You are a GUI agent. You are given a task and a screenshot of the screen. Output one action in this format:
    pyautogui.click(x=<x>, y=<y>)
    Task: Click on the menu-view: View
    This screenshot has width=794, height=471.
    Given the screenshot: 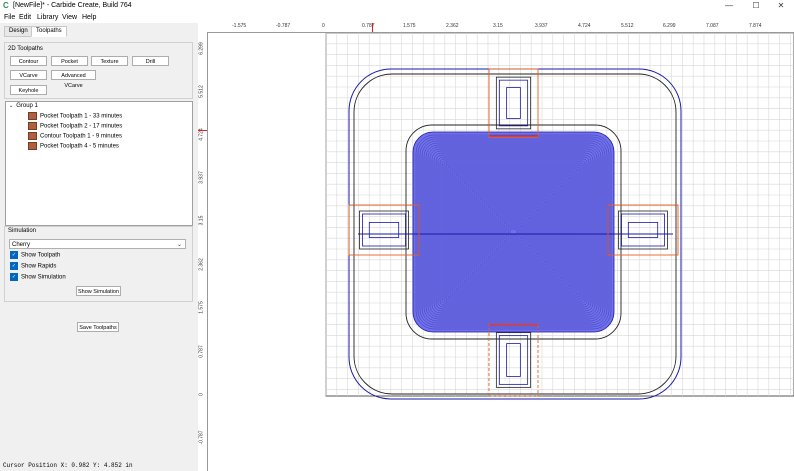 What is the action you would take?
    pyautogui.click(x=69, y=17)
    